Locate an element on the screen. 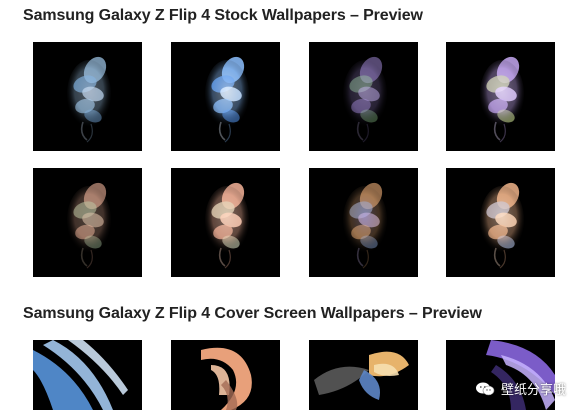  watermark-text: 壁纸分享哦 is located at coordinates (533, 390).